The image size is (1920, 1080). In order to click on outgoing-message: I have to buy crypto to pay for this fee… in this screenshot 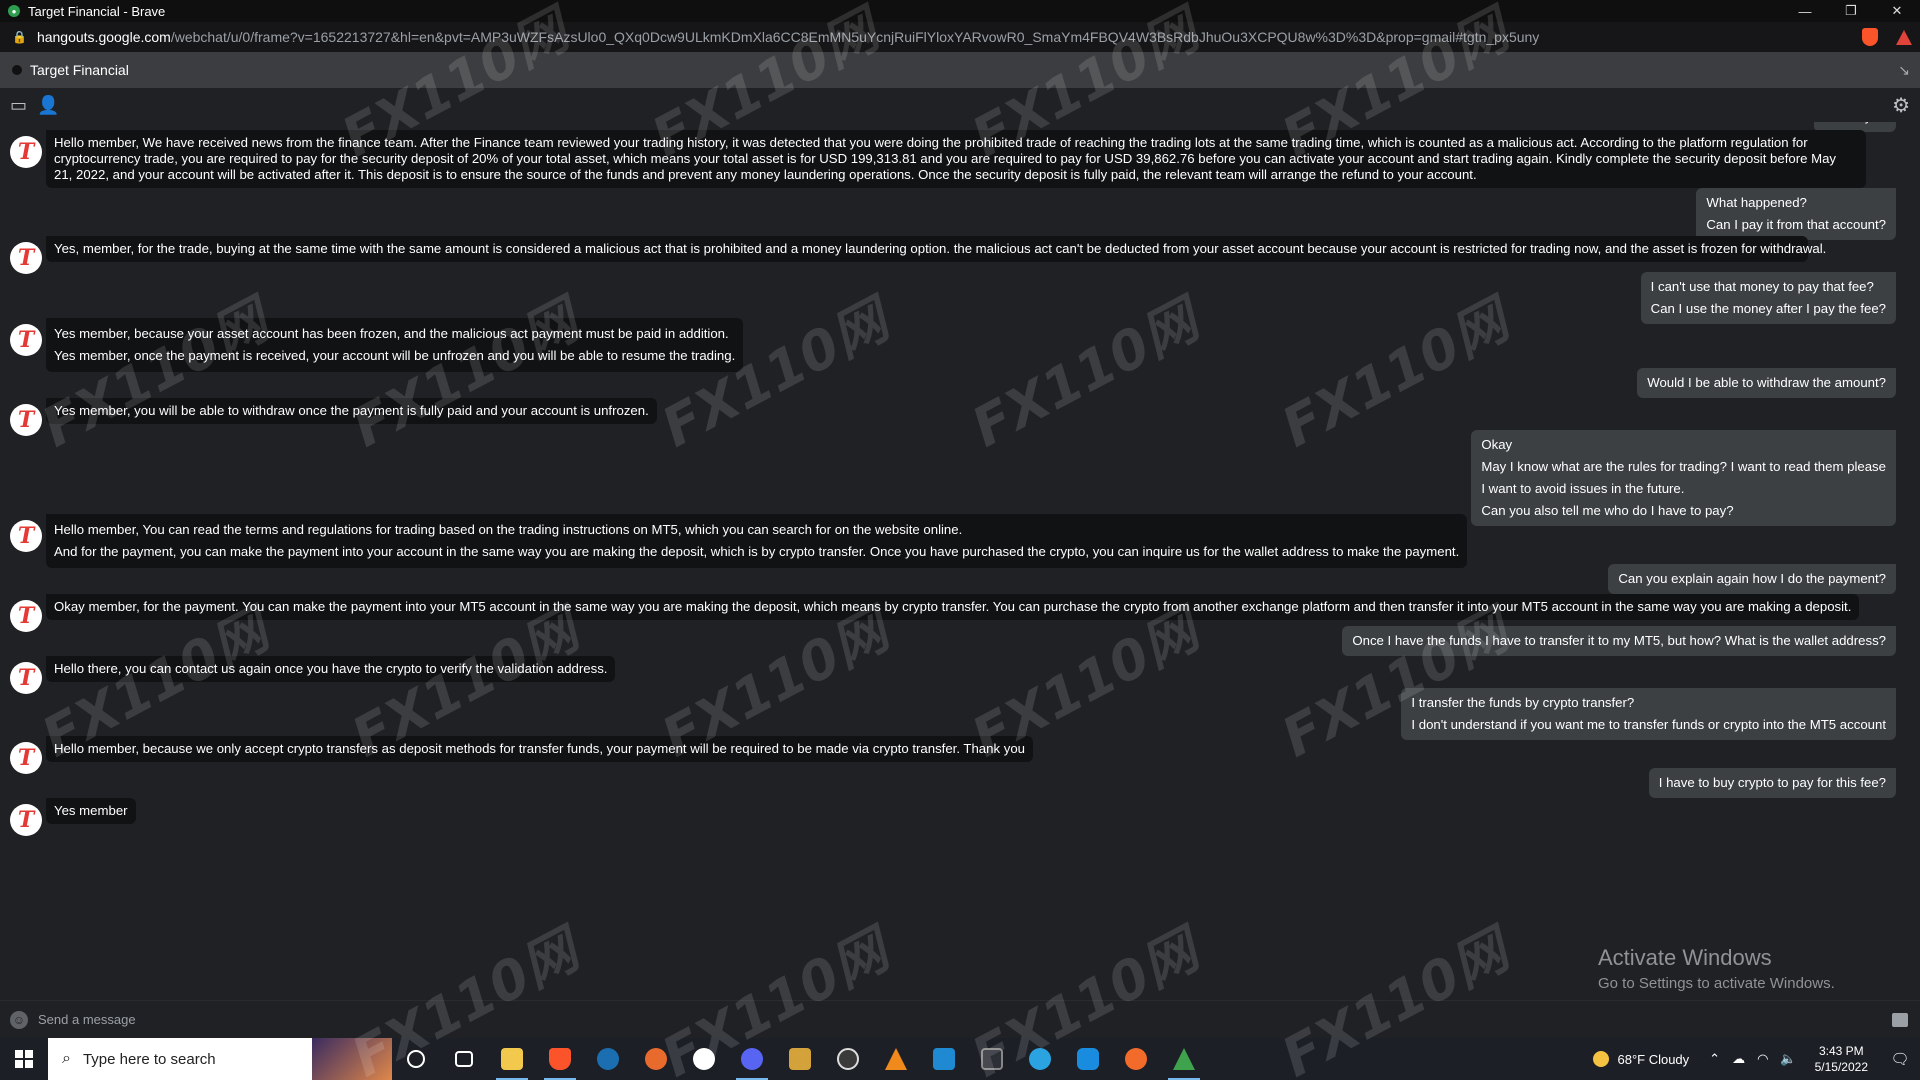, I will do `click(1772, 783)`.